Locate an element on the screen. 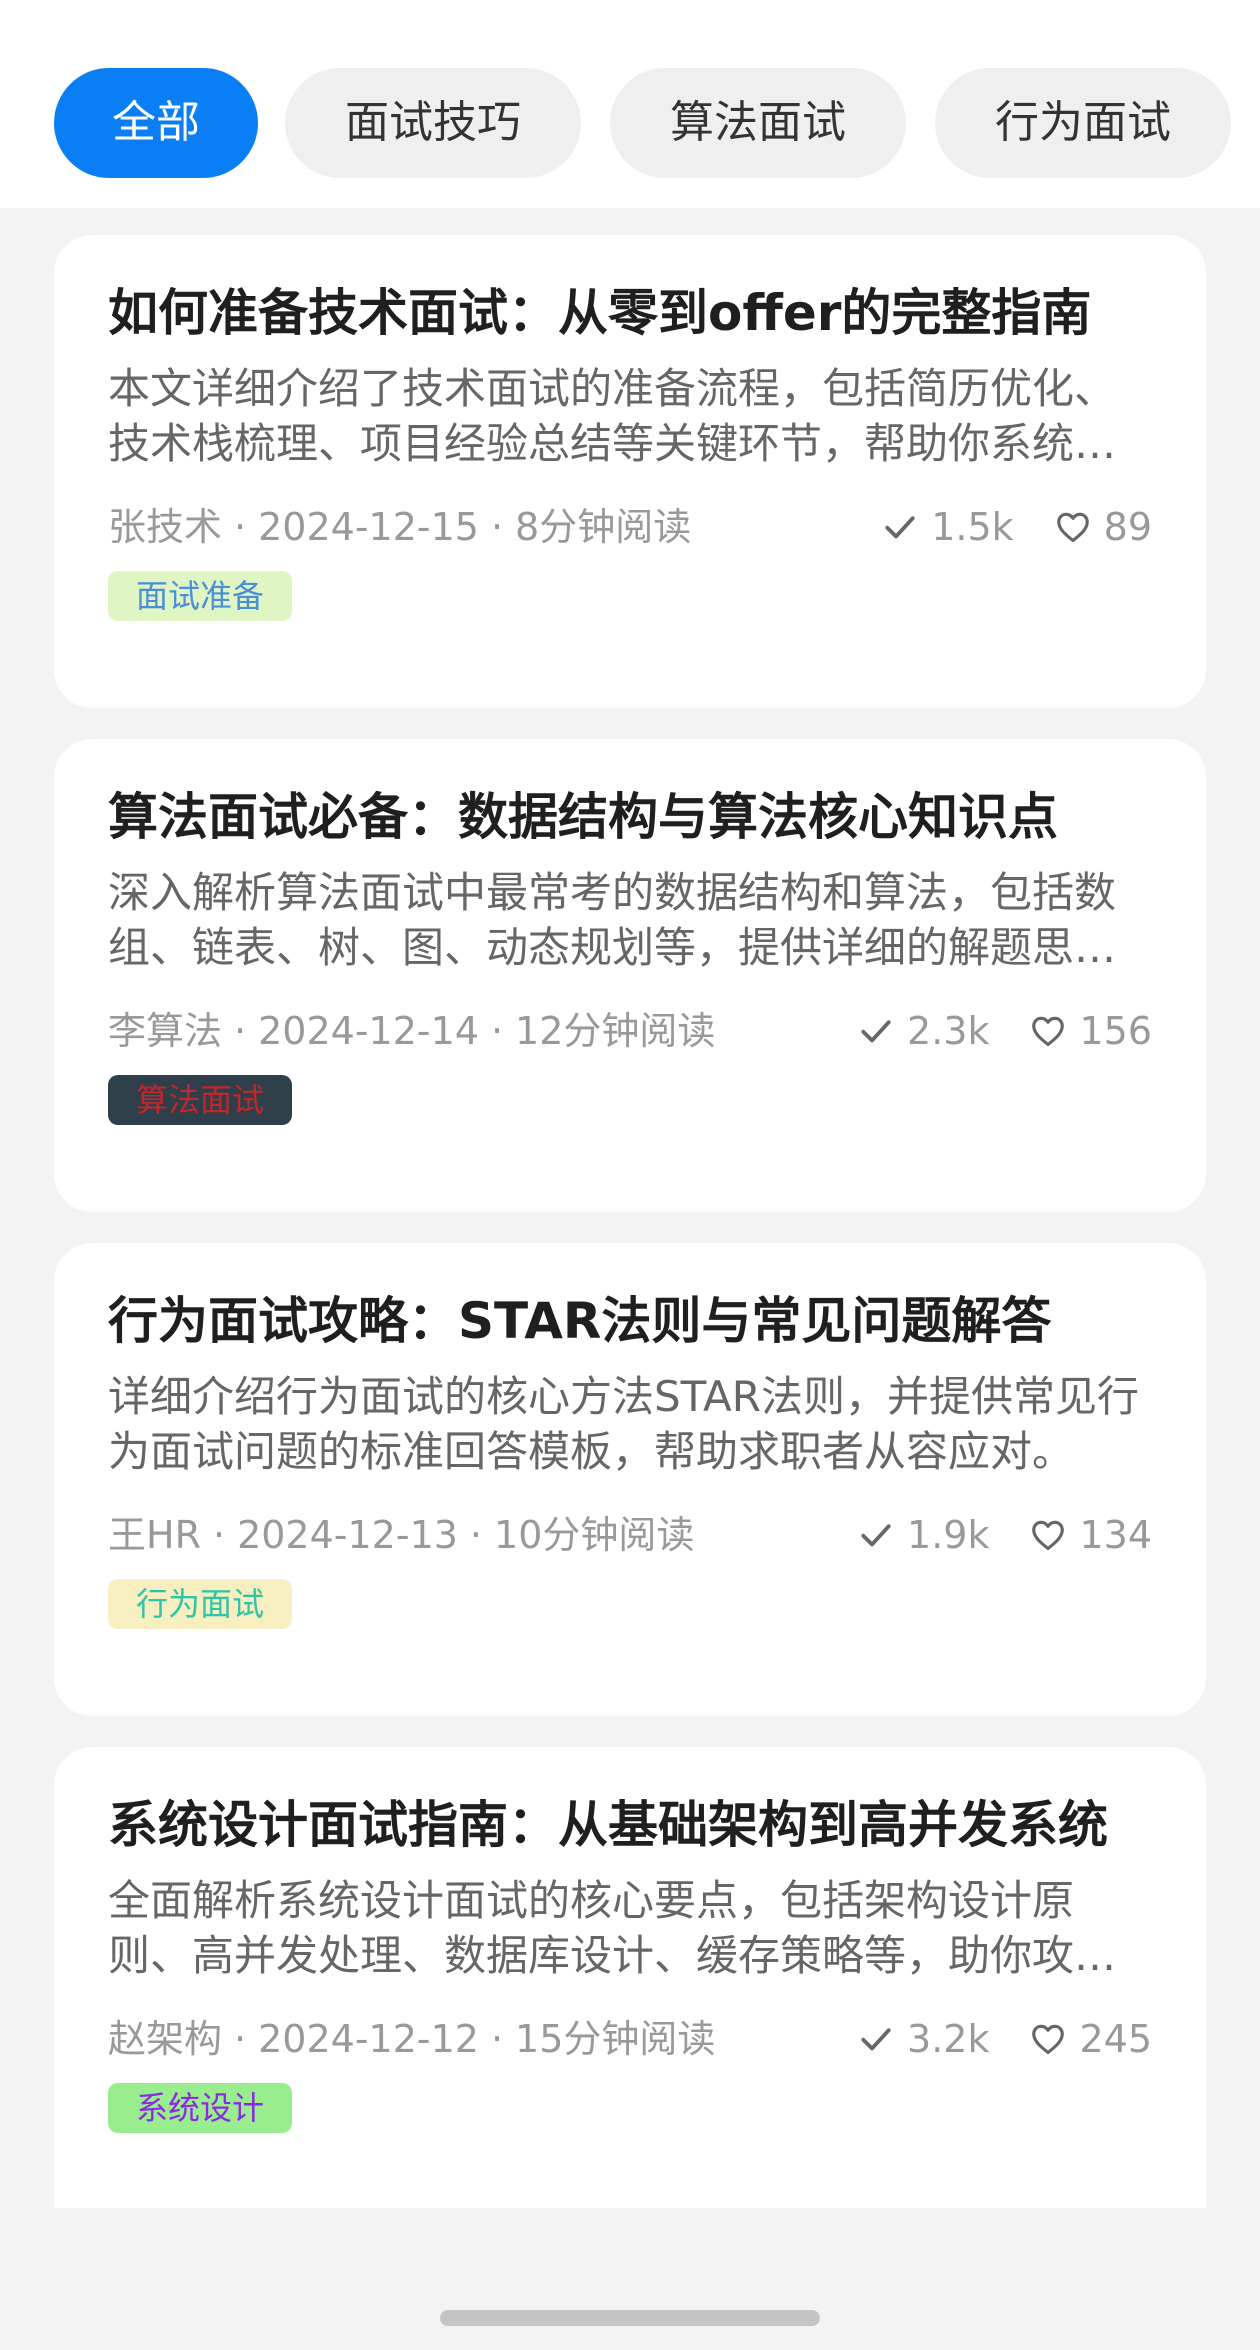  category-tab-bar: 全部 面试技巧 算法面试 行为面试 is located at coordinates (630, 104).